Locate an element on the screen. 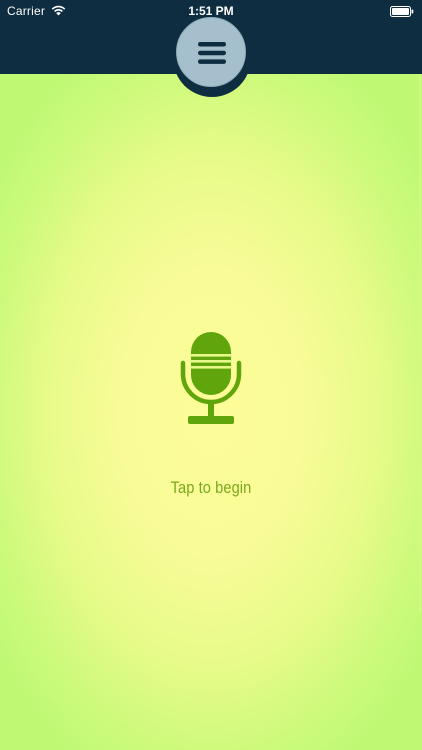  tap-to-begin-label: Tap to begin is located at coordinates (211, 487).